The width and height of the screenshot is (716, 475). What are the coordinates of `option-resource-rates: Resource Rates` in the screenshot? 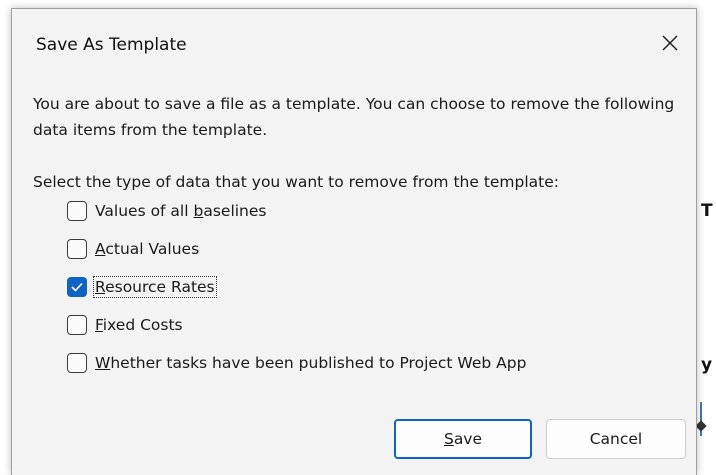 It's located at (297, 287).